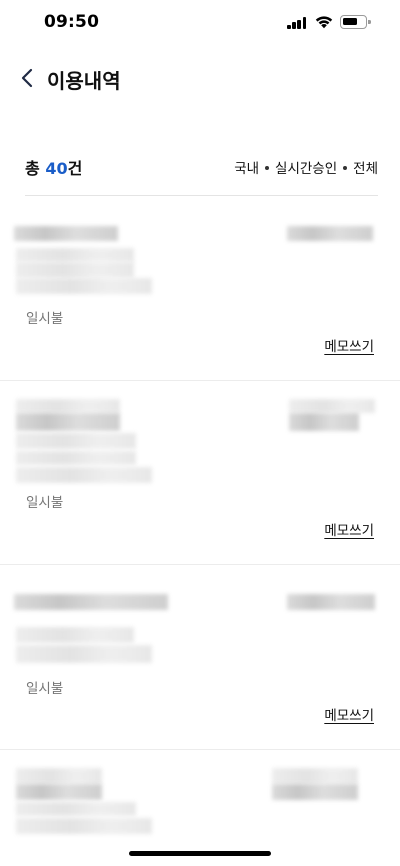  I want to click on nav-bar: 이용내역, so click(200, 78).